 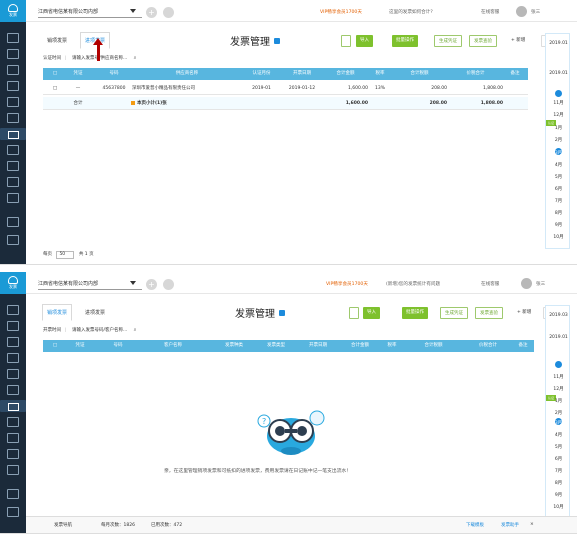 What do you see at coordinates (411, 12) in the screenshot?
I see `help-question: 这里的发票如何合计?` at bounding box center [411, 12].